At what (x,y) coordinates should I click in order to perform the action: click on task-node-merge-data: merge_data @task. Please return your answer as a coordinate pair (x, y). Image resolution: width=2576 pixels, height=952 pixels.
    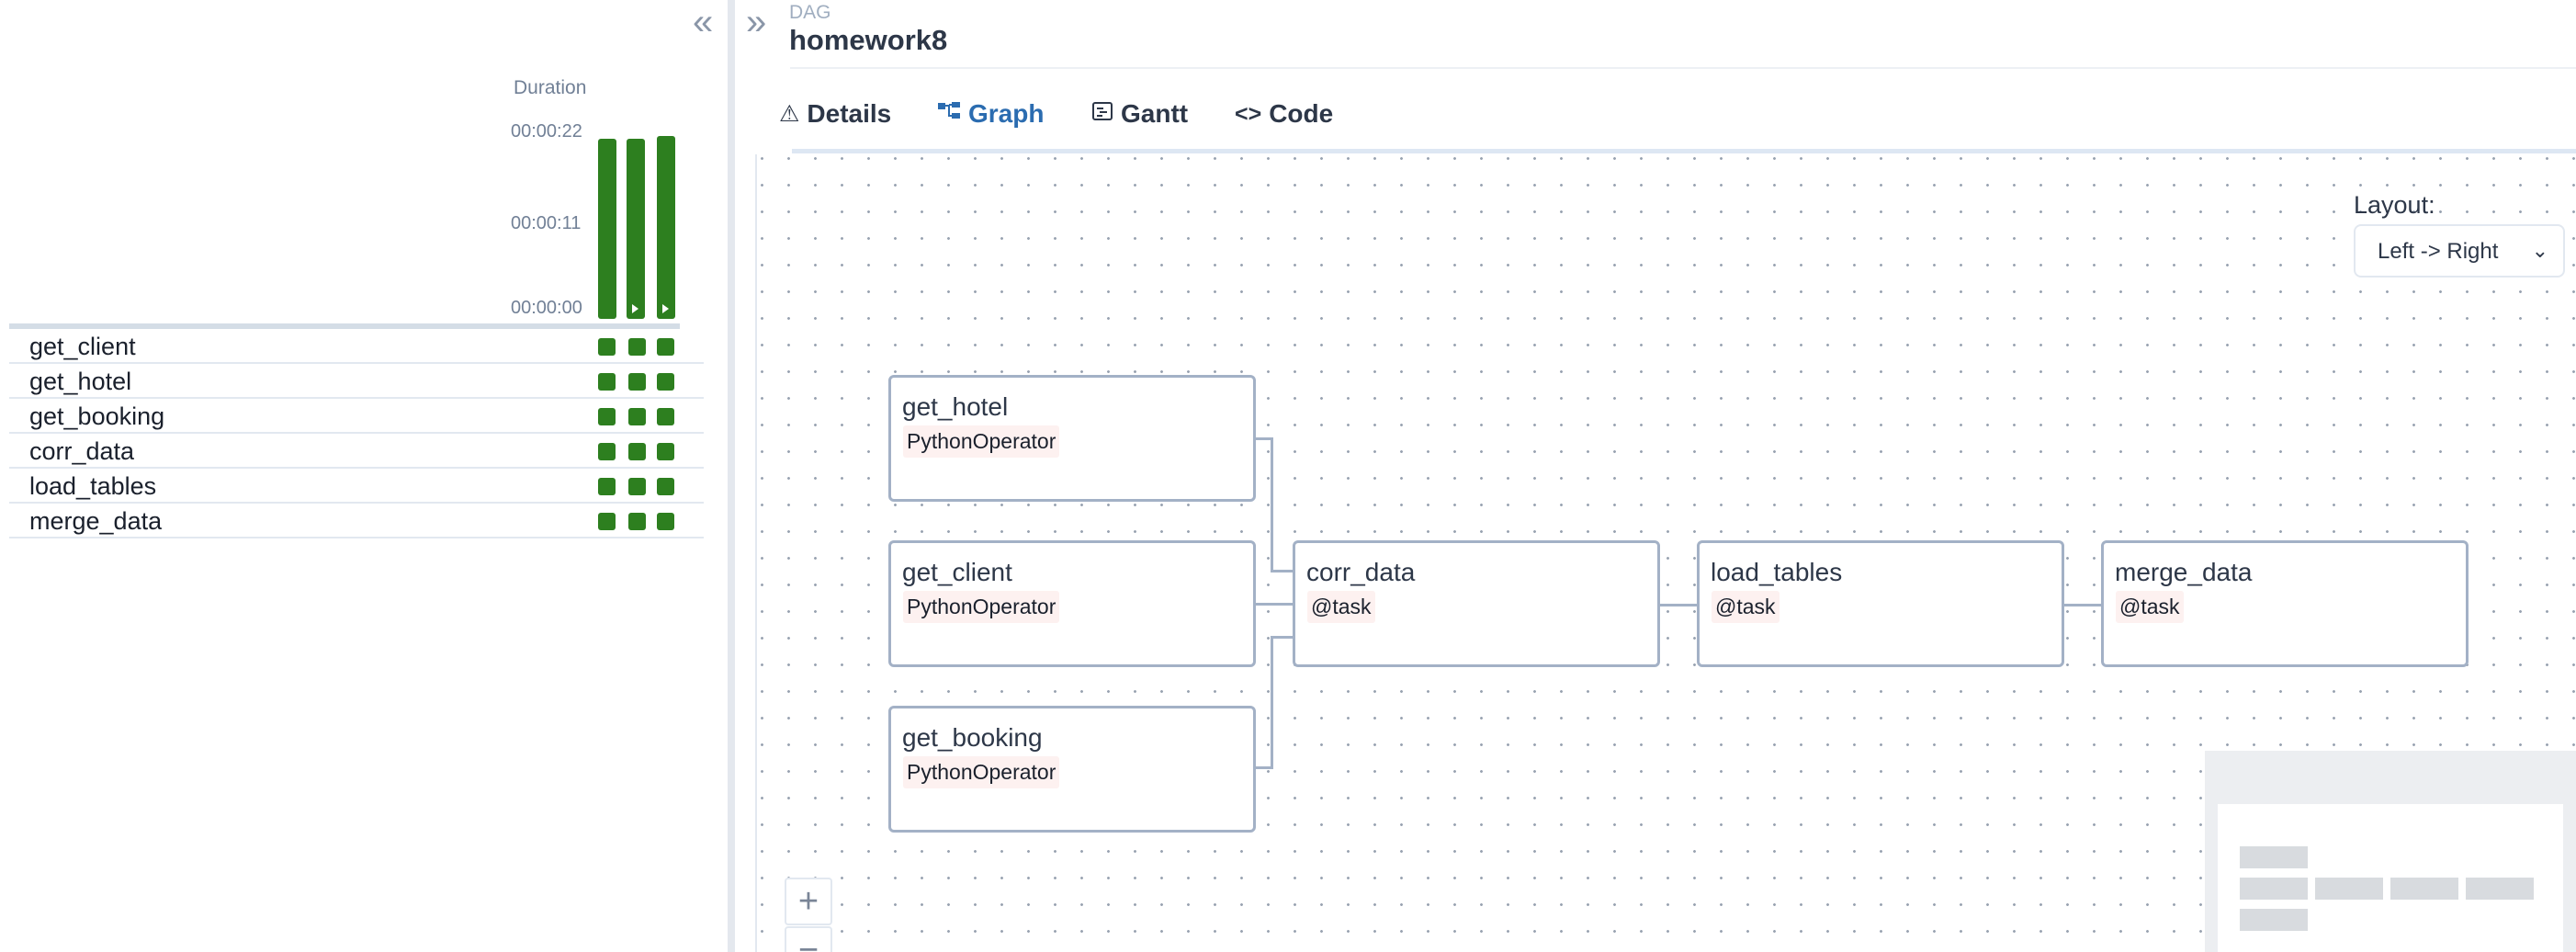
    Looking at the image, I should click on (2285, 603).